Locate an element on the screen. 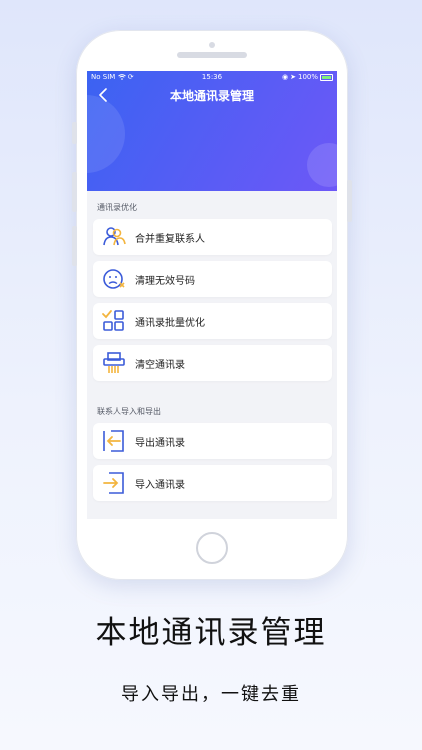  merge-duplicates-label: 合并重复联系人 is located at coordinates (170, 239).